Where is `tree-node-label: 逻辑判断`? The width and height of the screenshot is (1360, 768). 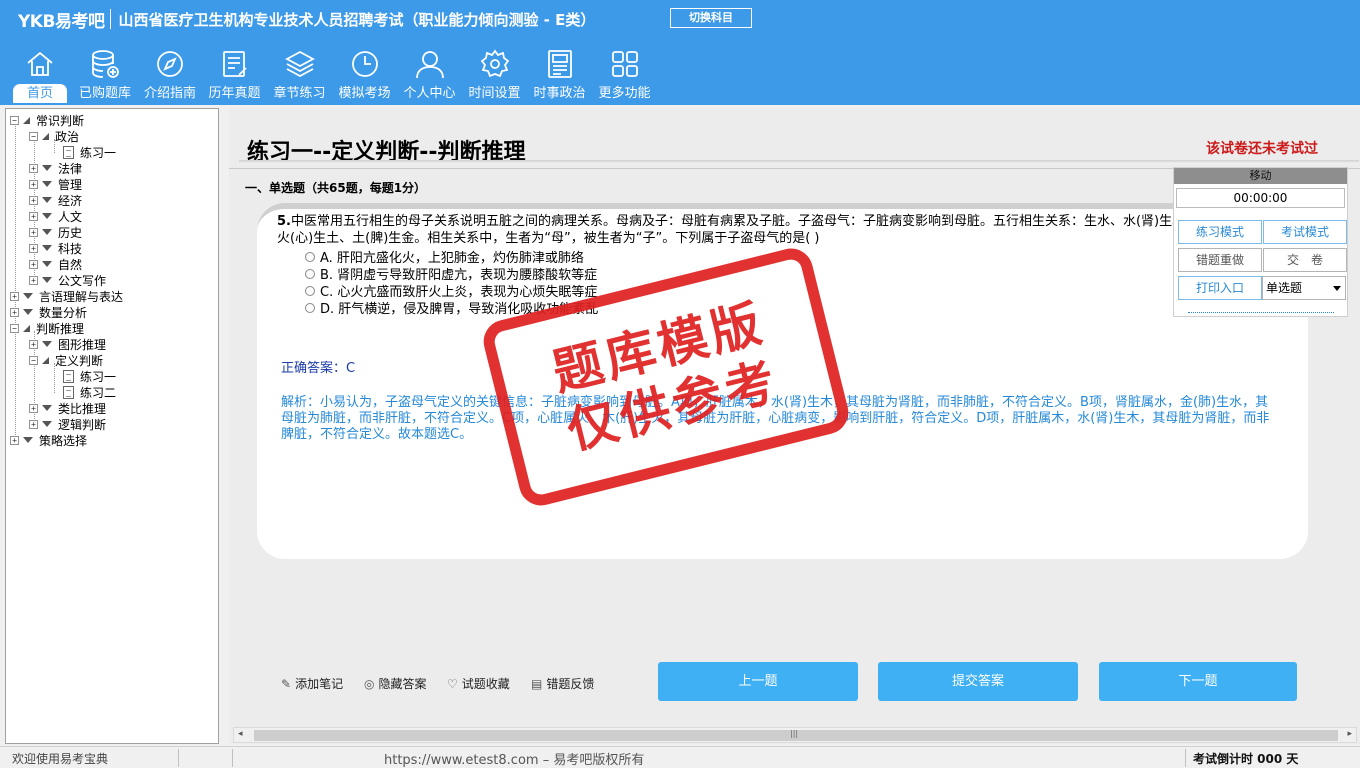 tree-node-label: 逻辑判断 is located at coordinates (82, 424).